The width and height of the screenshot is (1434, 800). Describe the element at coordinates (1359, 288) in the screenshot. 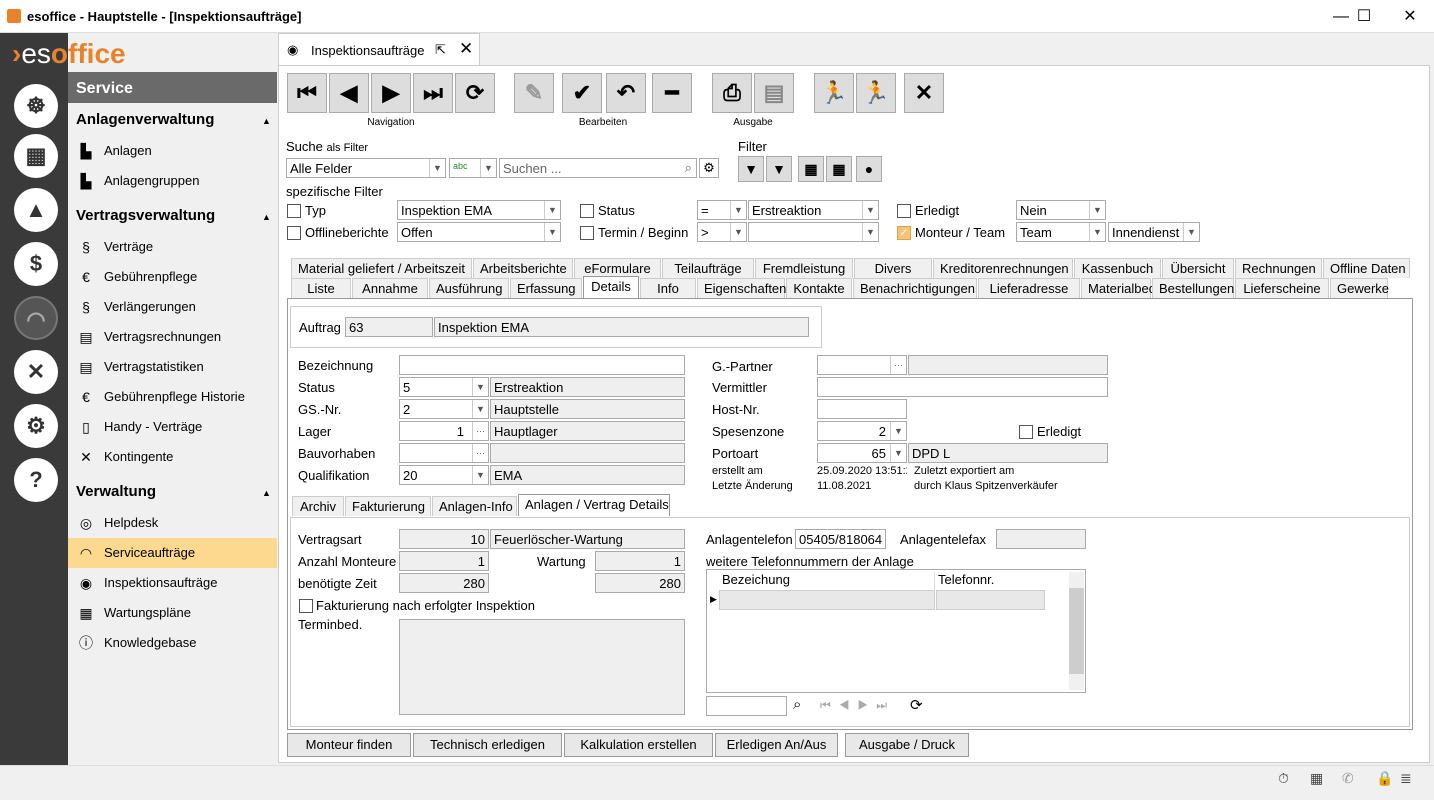

I see `tab-tabs_row2-13: Gewerke` at that location.